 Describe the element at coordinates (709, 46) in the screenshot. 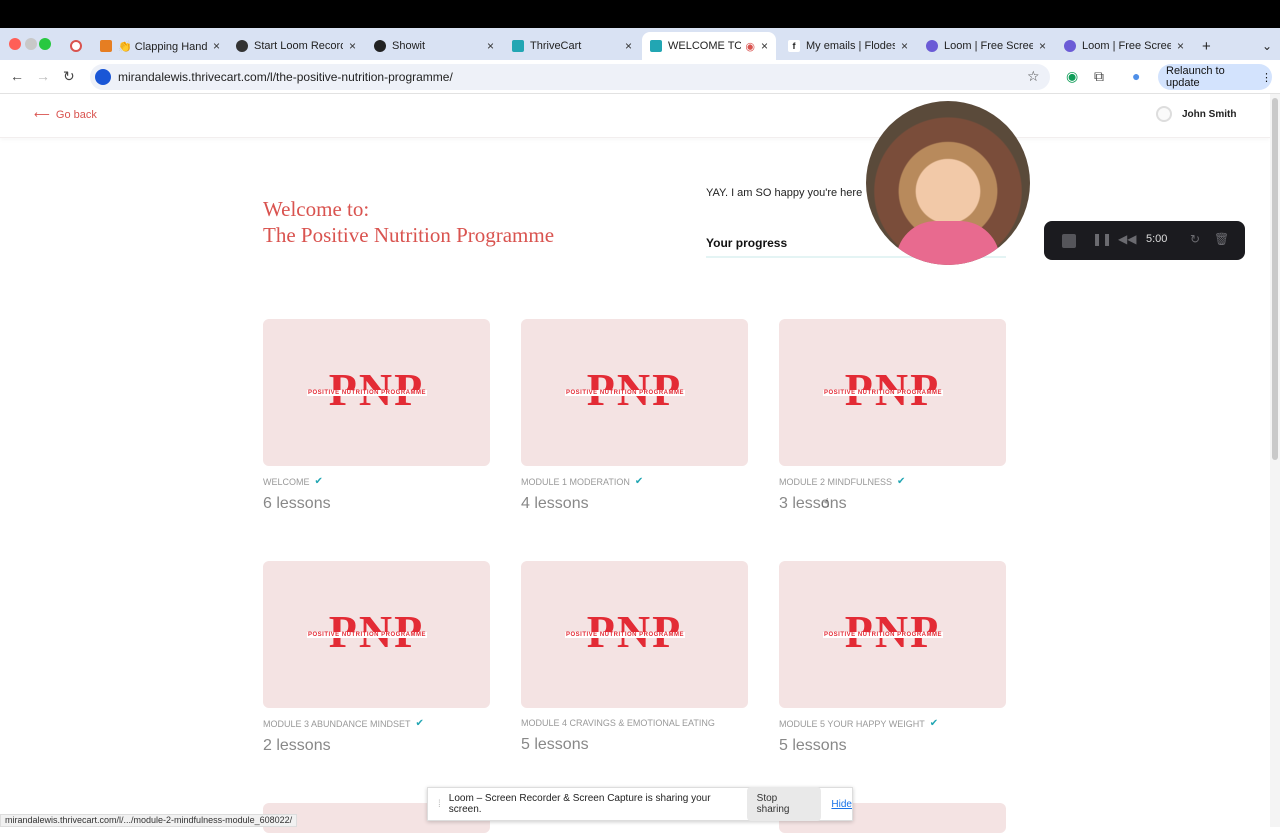

I see `tab-welcome: WELCOME TO T ◉ ×` at that location.